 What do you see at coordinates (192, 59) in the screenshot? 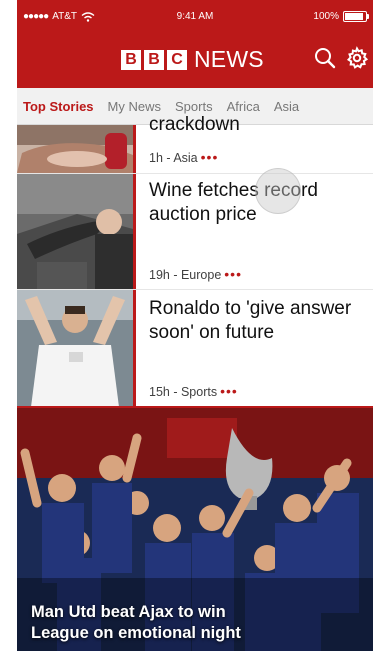
I see `bbc-news-logo: B B C NEWS` at bounding box center [192, 59].